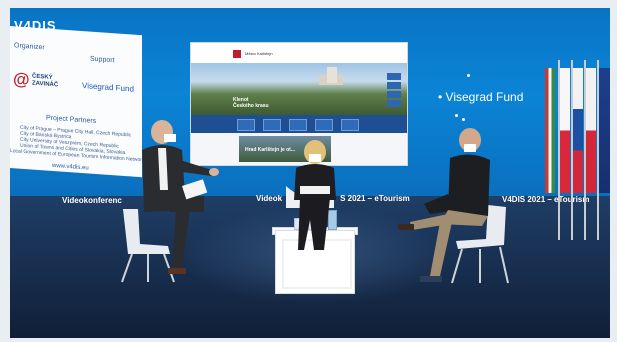  I want to click on conference-banner-right: V4DIS 2021 – eTourism, so click(546, 199).